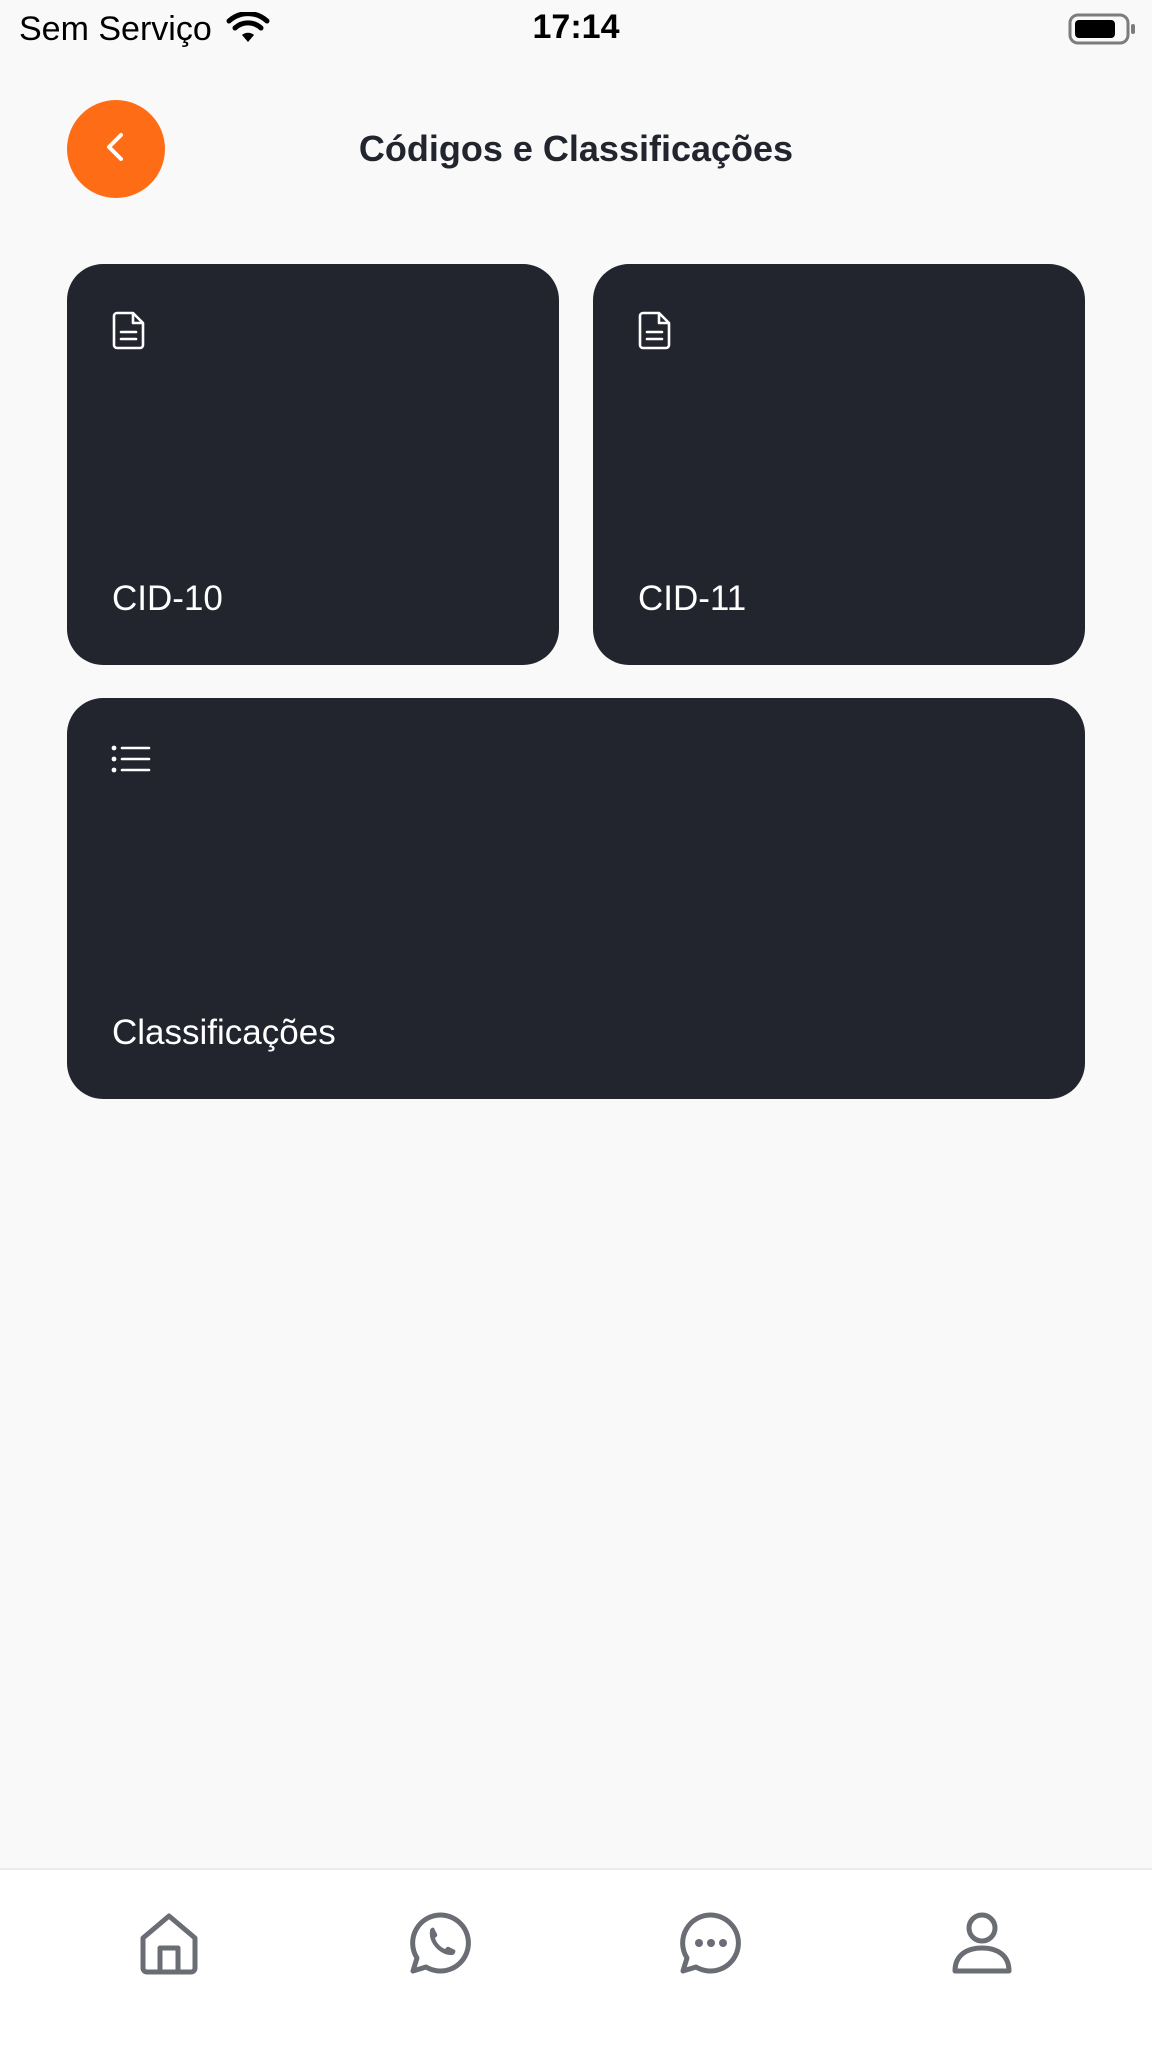 Image resolution: width=1152 pixels, height=2048 pixels. Describe the element at coordinates (576, 27) in the screenshot. I see `status-time: 17:14` at that location.